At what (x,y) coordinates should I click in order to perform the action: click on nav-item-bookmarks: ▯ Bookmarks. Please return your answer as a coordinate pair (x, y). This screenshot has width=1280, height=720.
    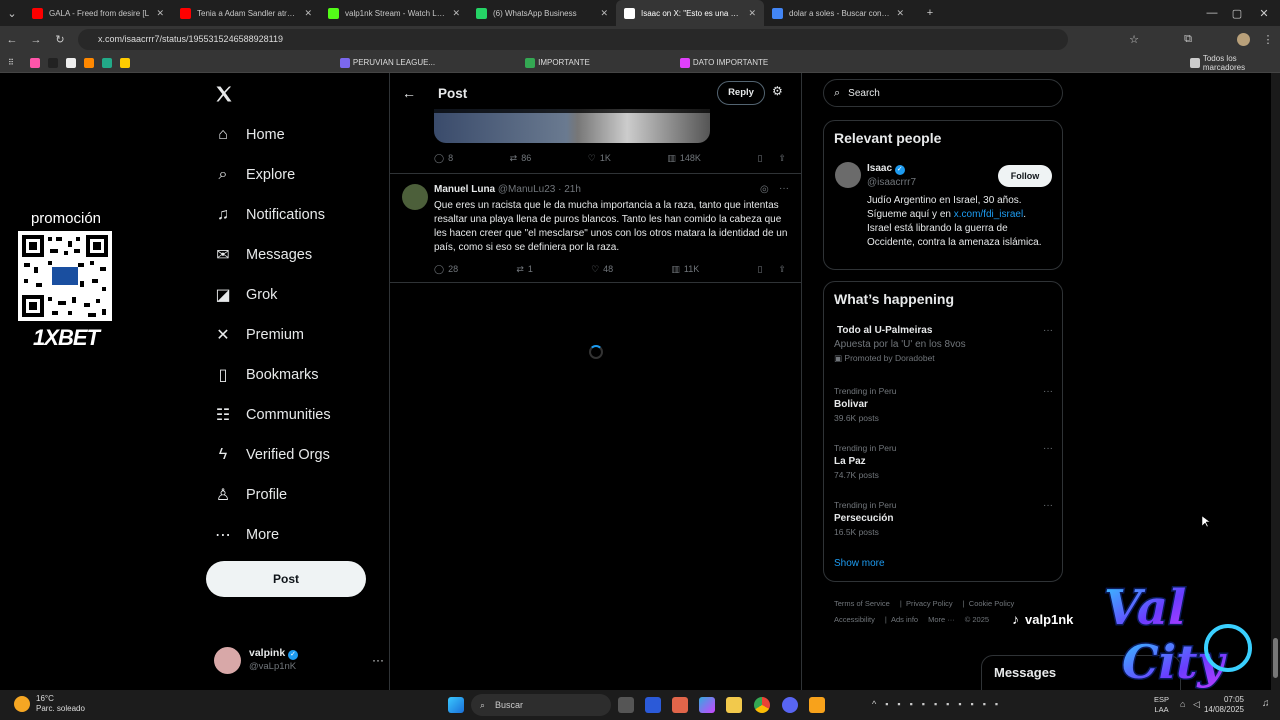
    Looking at the image, I should click on (296, 375).